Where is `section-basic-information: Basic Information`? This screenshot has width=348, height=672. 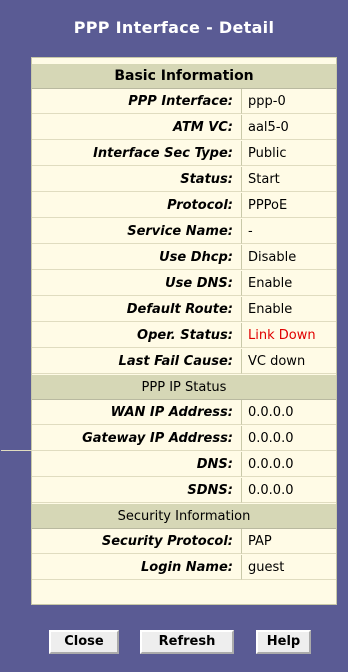 section-basic-information: Basic Information is located at coordinates (184, 76).